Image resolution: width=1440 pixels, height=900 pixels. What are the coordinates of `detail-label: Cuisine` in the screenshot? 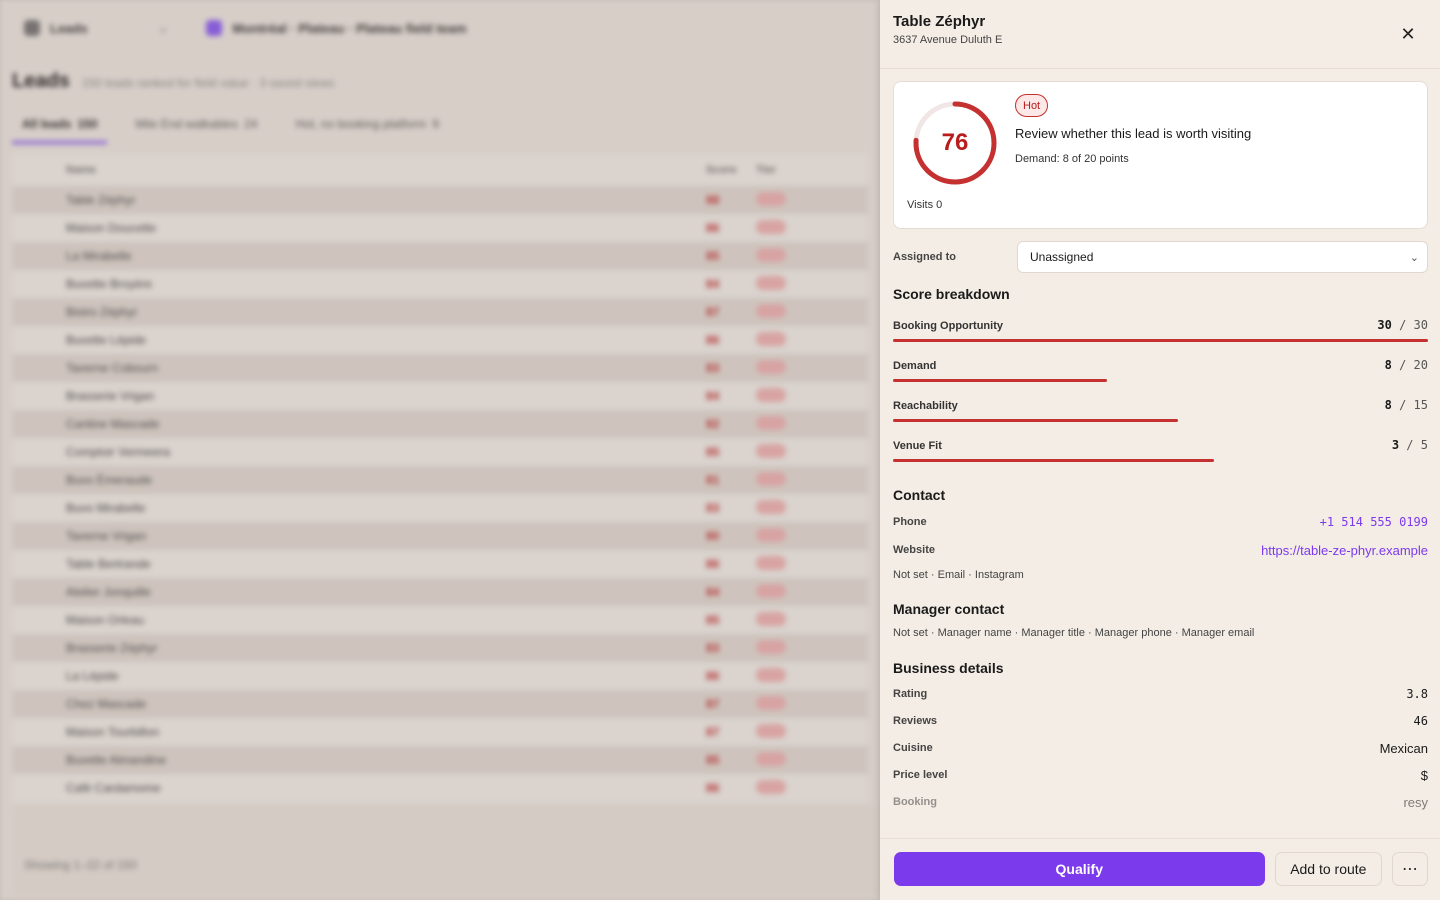 It's located at (913, 748).